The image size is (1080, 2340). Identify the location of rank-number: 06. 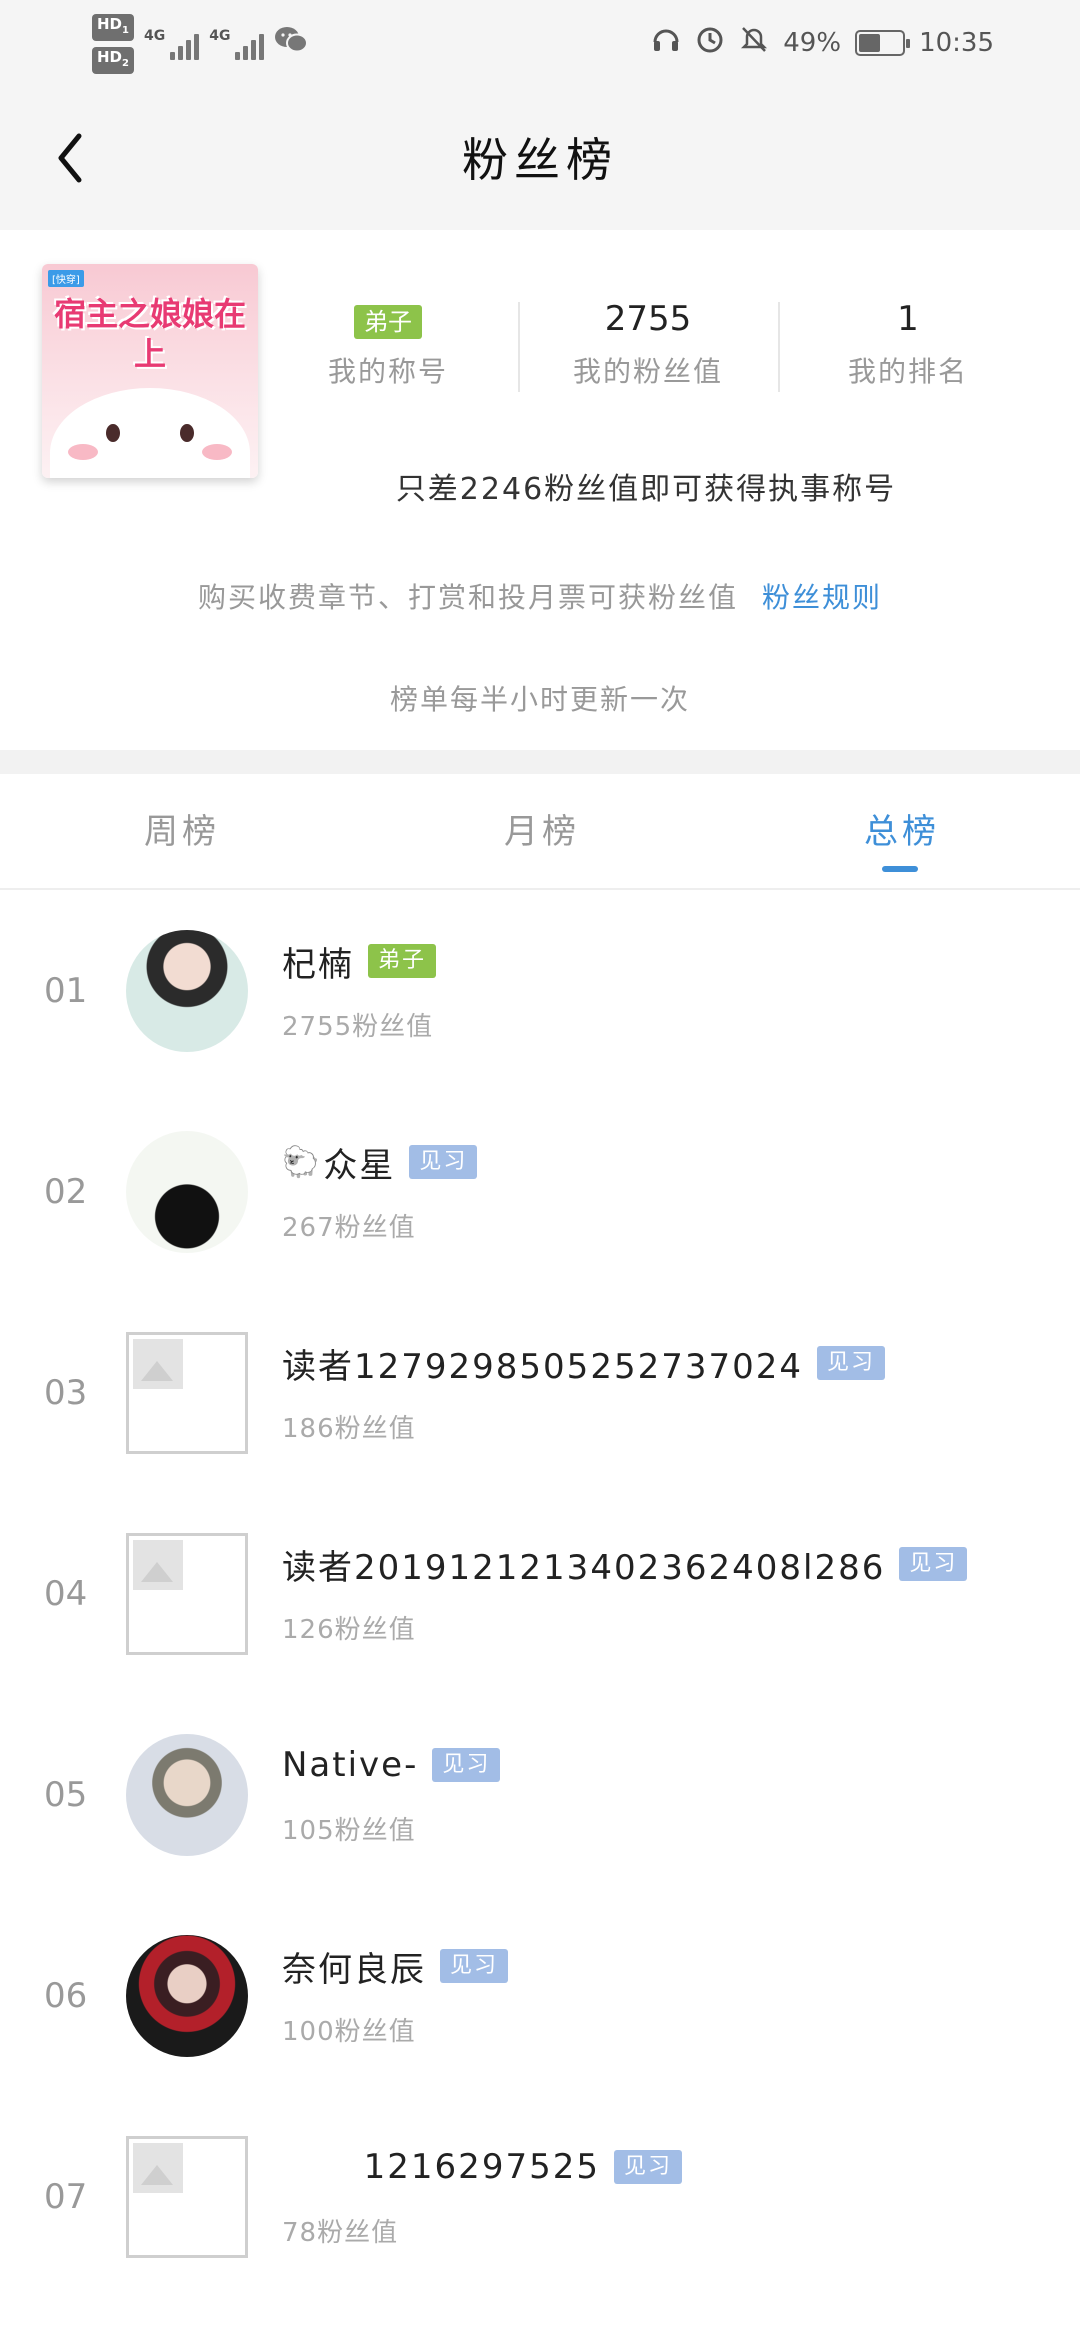
(66, 1995).